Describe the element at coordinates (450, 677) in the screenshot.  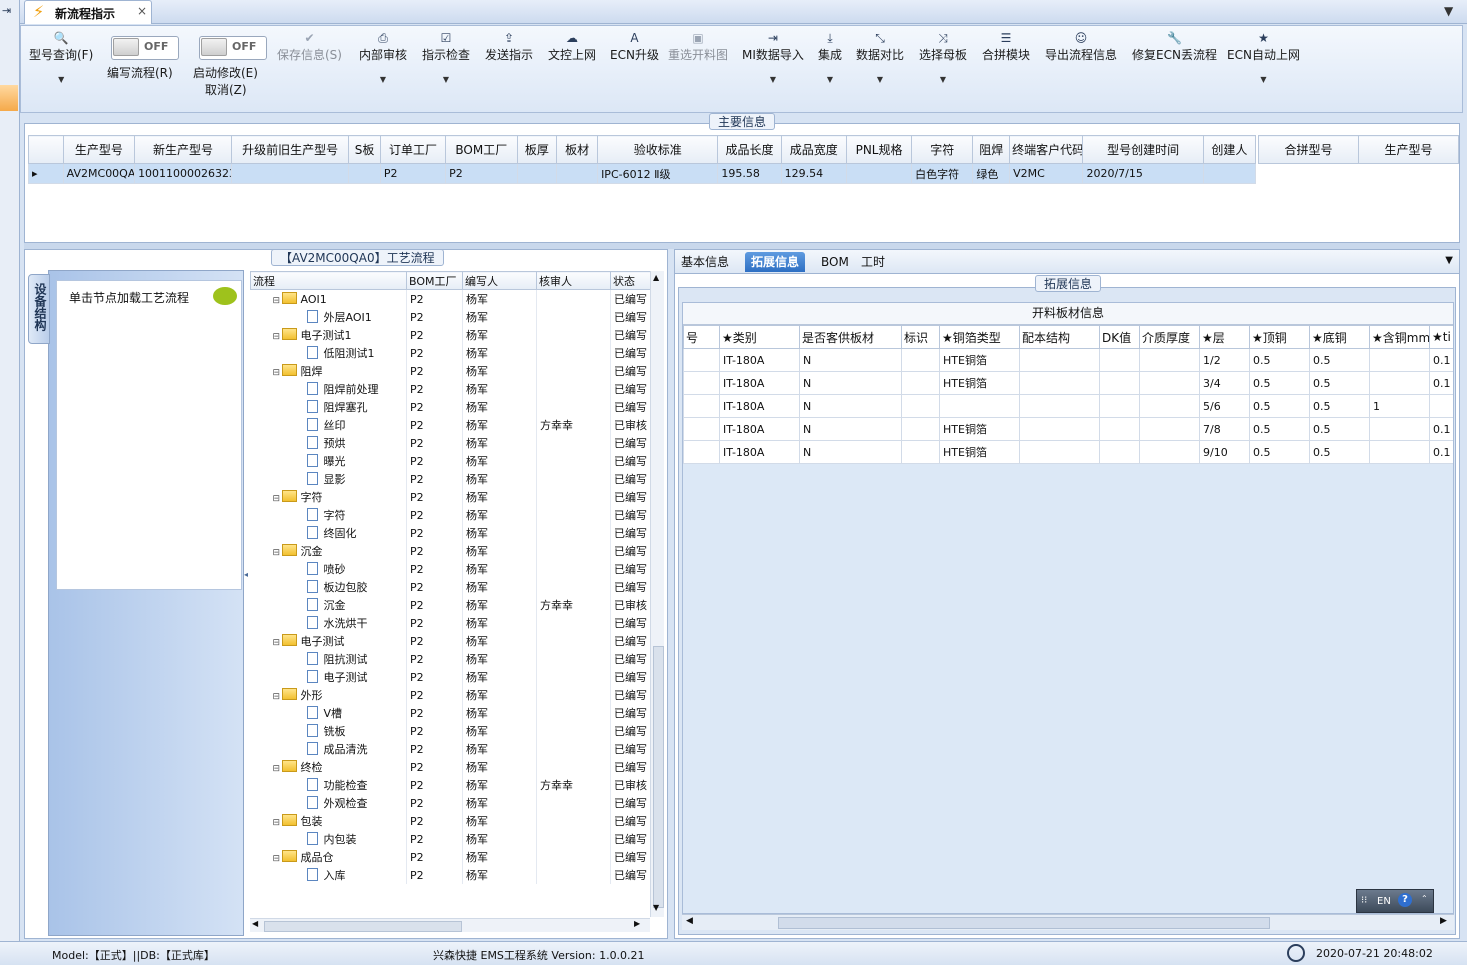
I see `list-item: 电子测试 P2 杨军 已编写` at that location.